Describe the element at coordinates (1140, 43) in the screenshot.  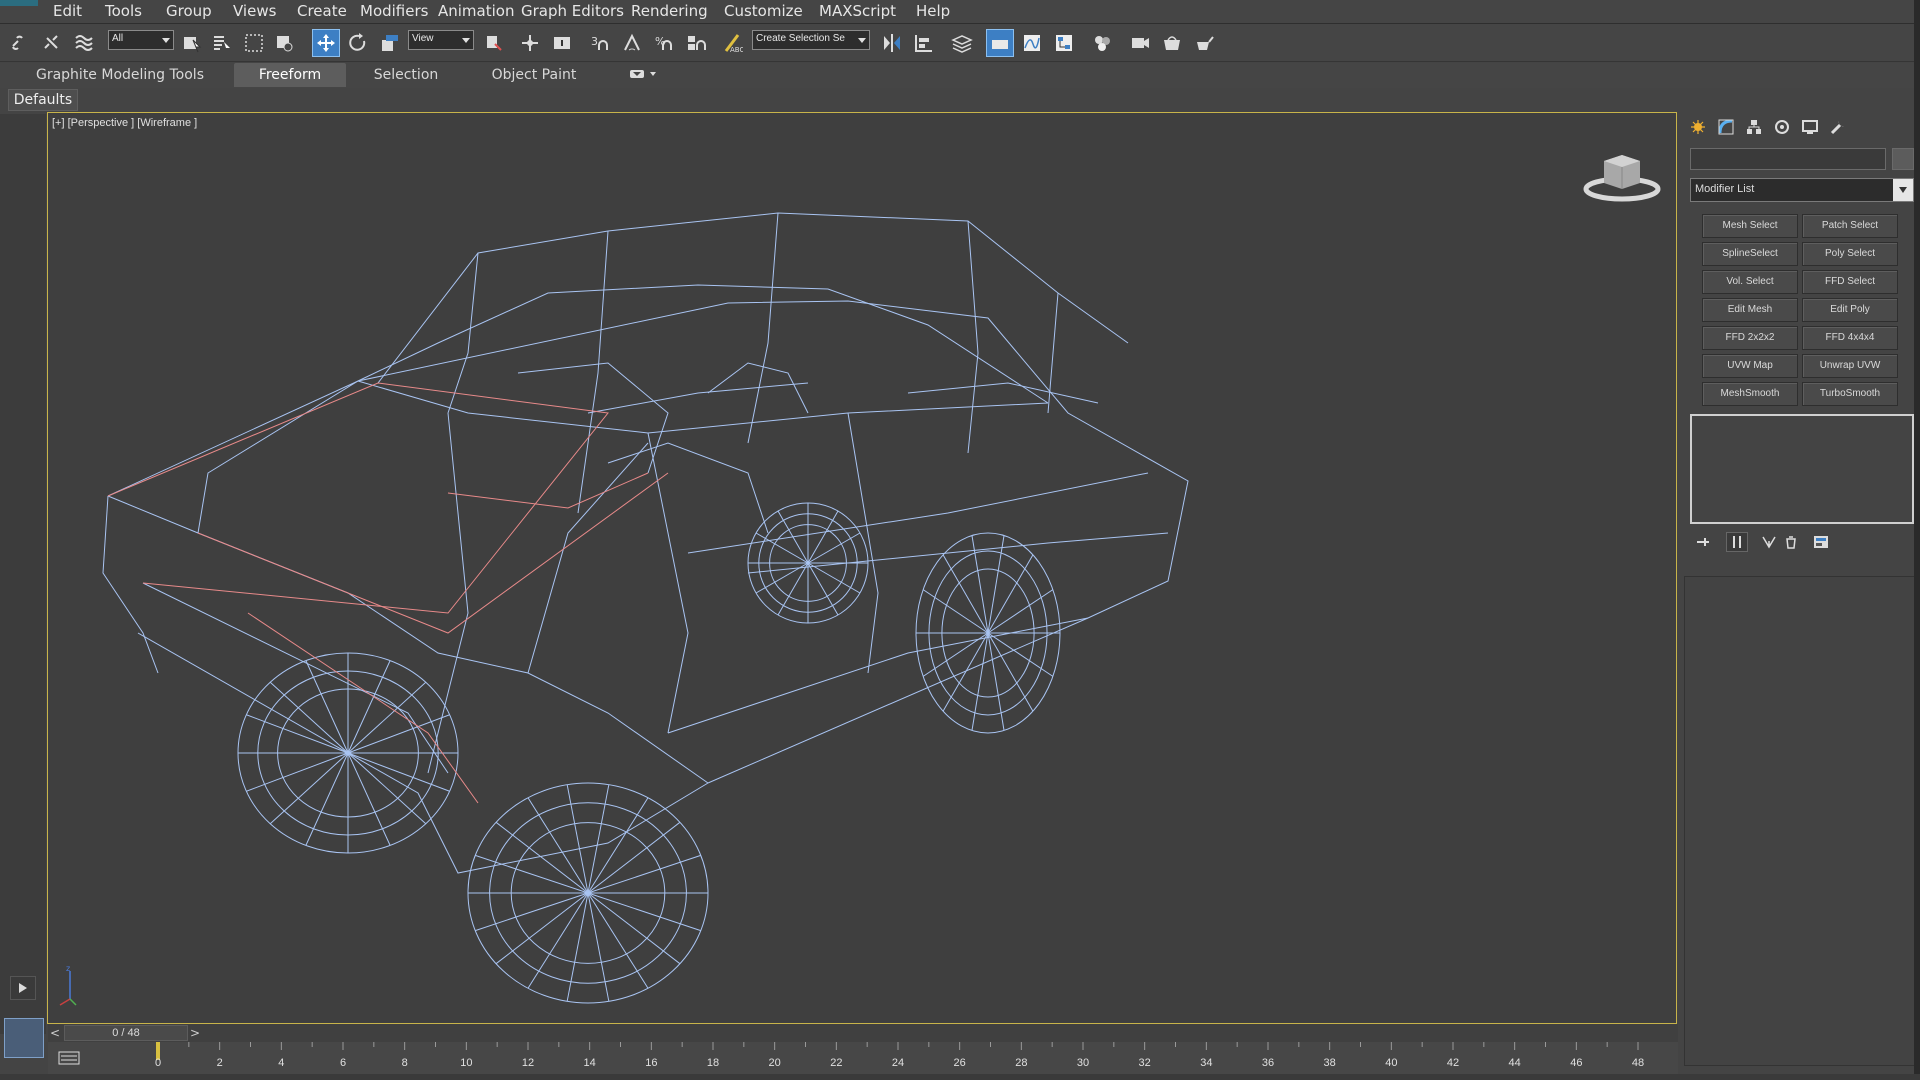
I see `render-setup-icon` at that location.